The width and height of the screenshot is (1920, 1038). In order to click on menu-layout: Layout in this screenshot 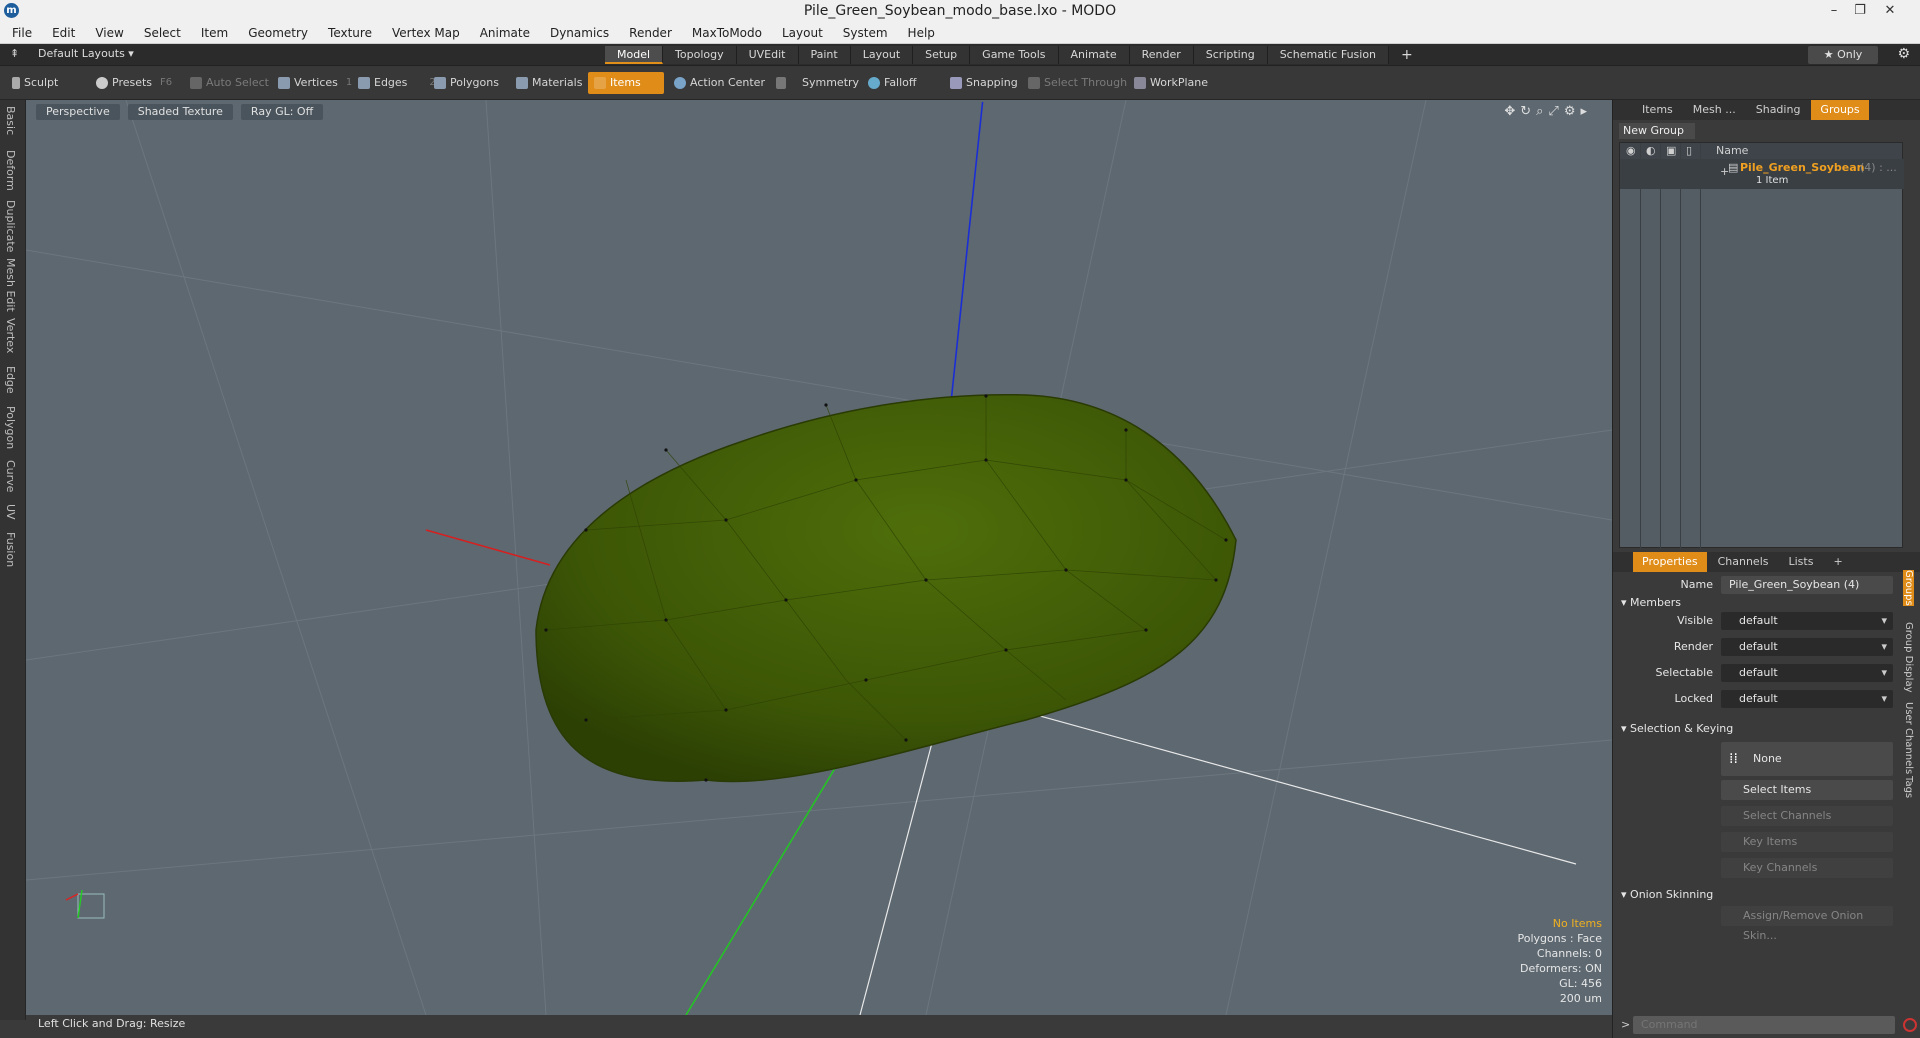, I will do `click(802, 33)`.